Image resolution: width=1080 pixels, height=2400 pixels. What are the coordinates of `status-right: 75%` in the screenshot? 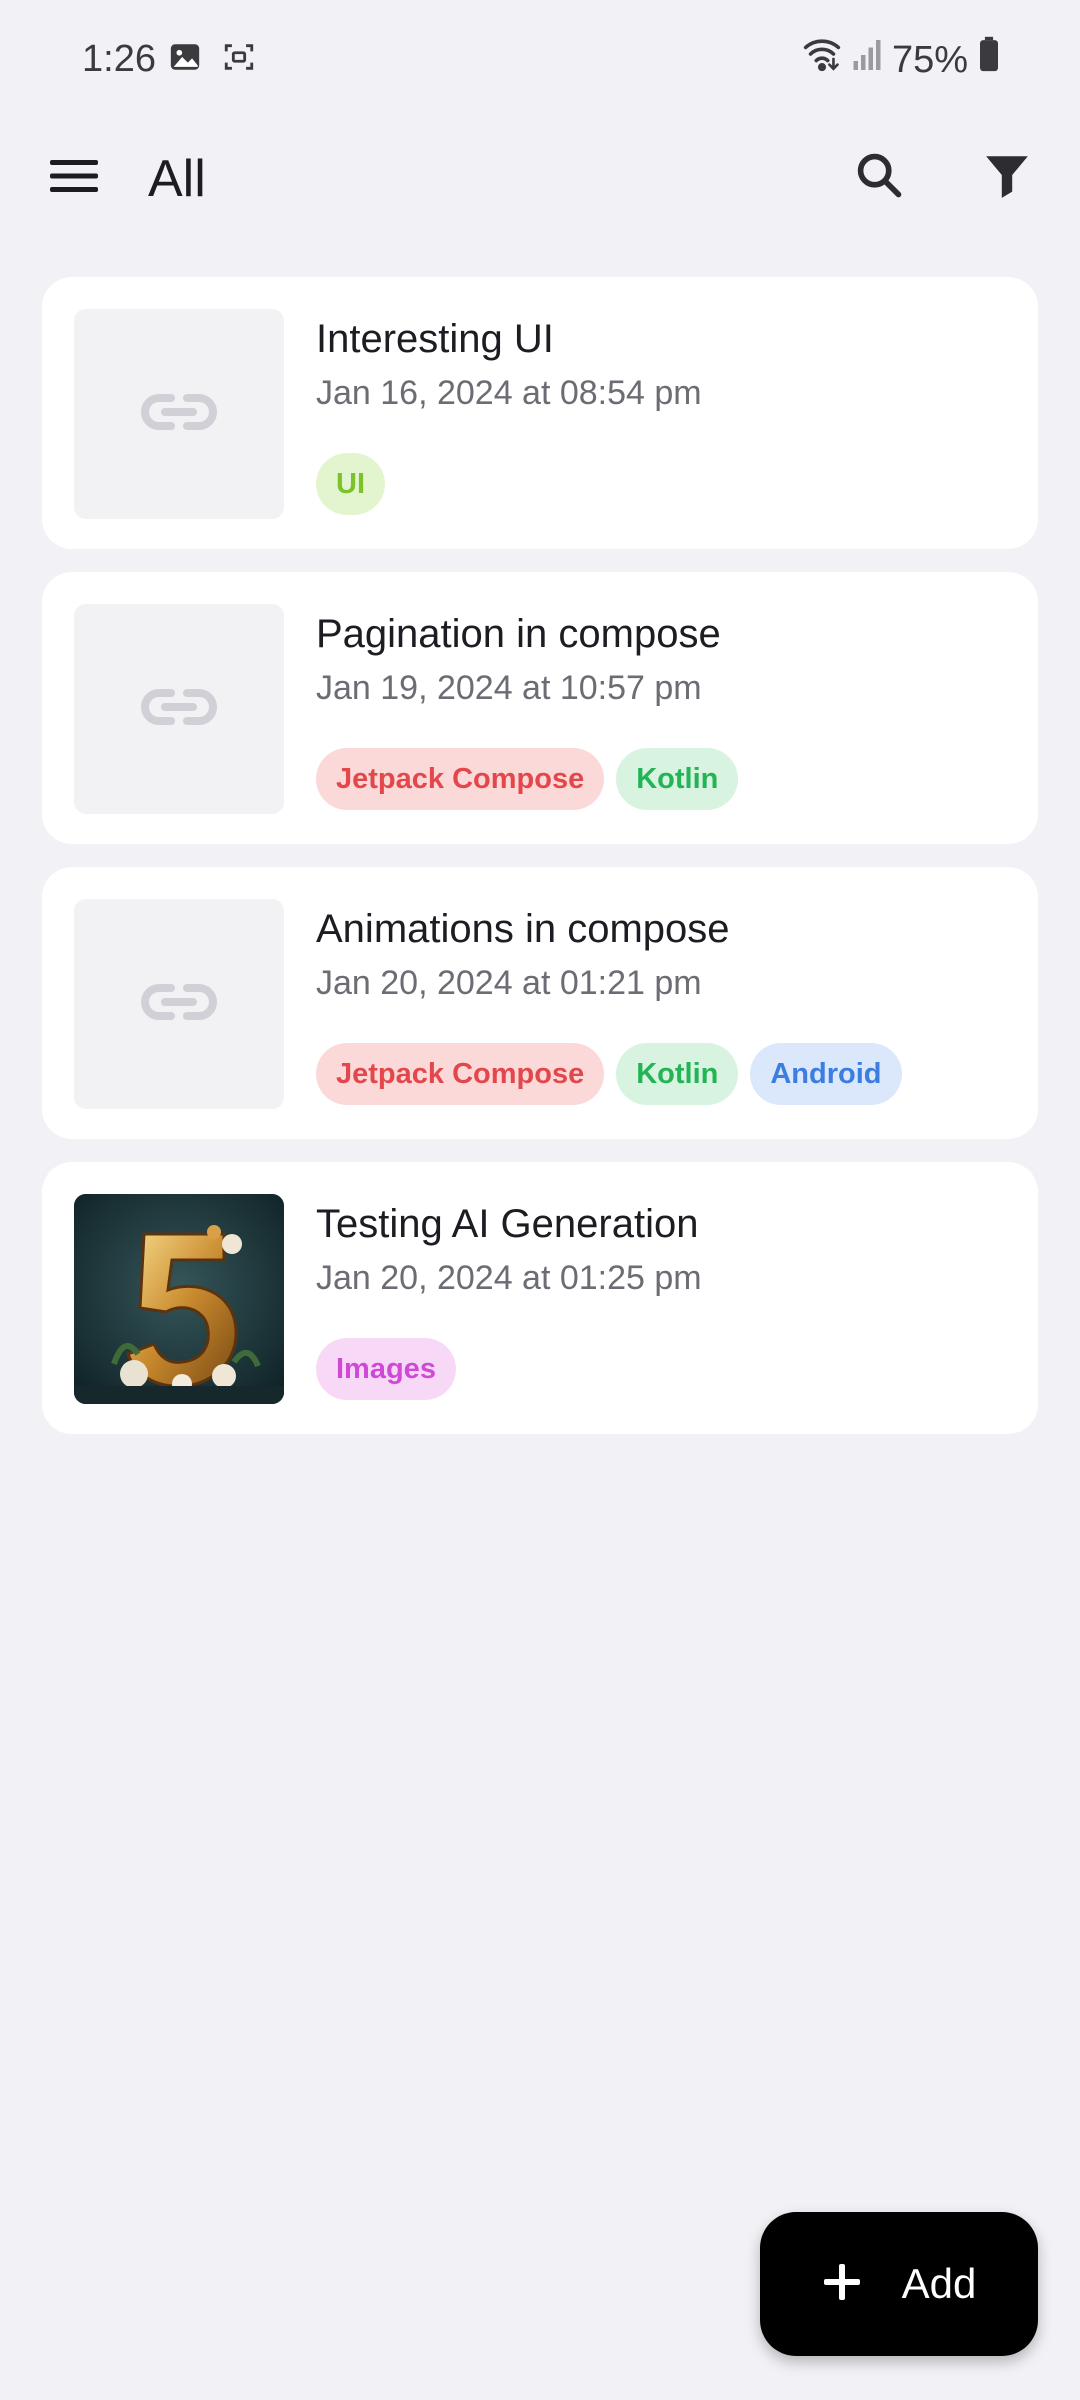 It's located at (901, 59).